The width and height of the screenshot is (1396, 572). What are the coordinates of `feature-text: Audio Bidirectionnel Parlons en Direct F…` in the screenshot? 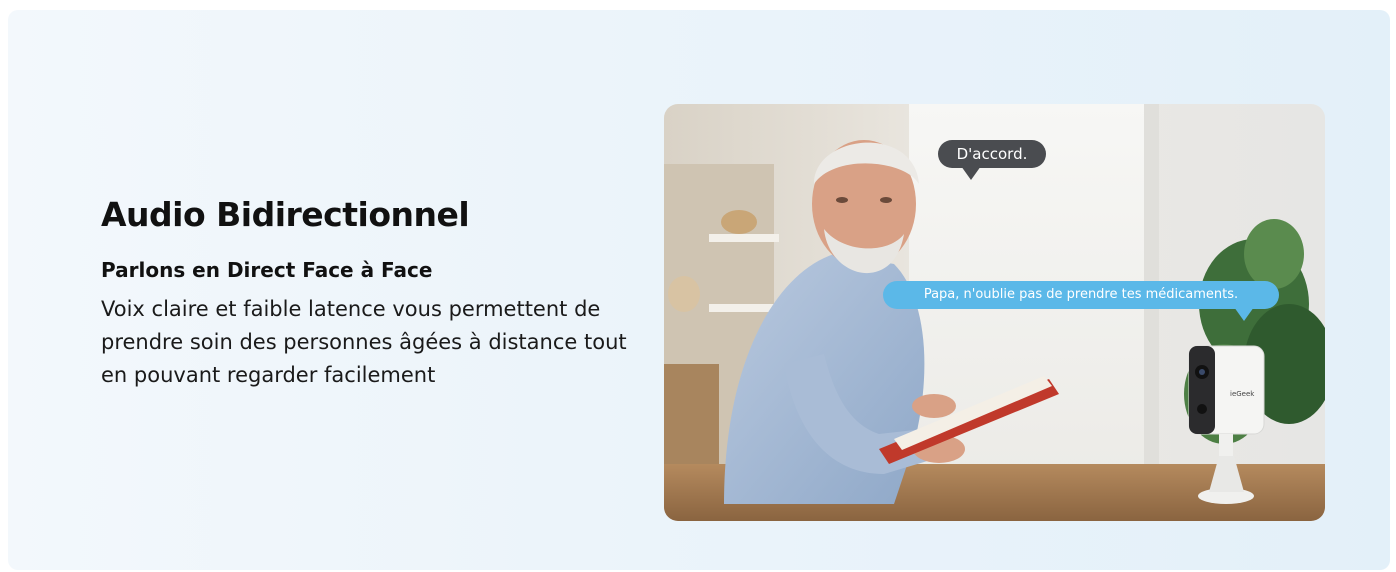 It's located at (371, 293).